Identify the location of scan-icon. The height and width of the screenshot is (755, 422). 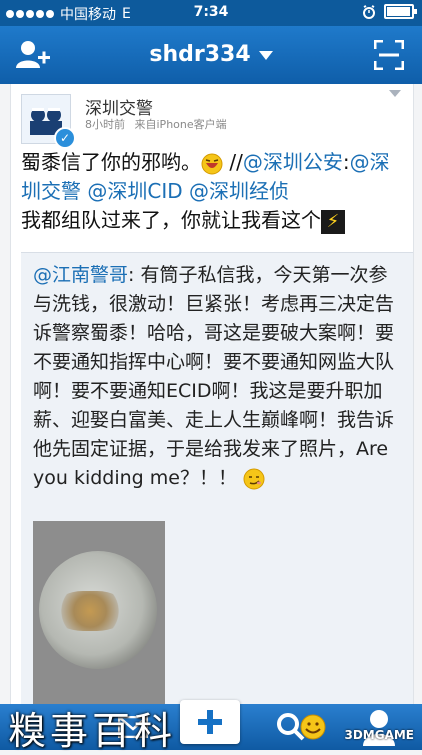
(389, 55).